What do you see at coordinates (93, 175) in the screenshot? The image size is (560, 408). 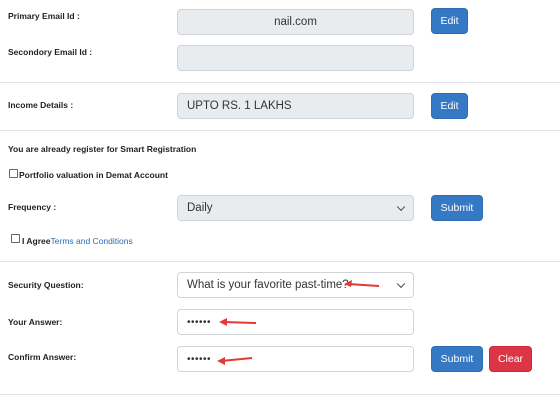 I see `portfolio-checkbox-label: Portfolio valuation in Demat Account` at bounding box center [93, 175].